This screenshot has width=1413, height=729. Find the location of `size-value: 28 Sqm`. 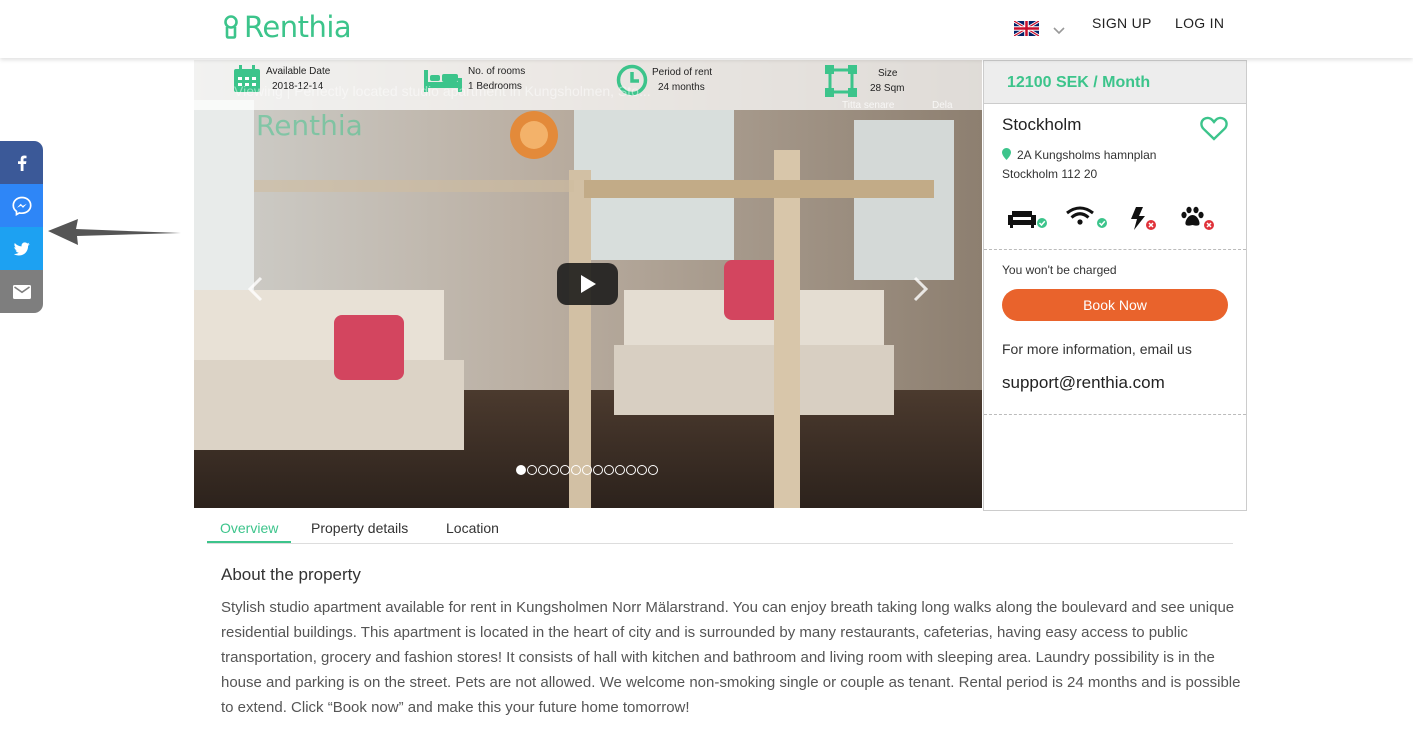

size-value: 28 Sqm is located at coordinates (887, 88).